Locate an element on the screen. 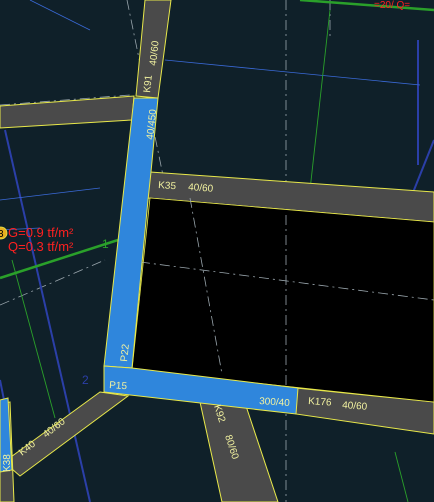 This screenshot has width=434, height=502. label-k35: K35 is located at coordinates (167, 186).